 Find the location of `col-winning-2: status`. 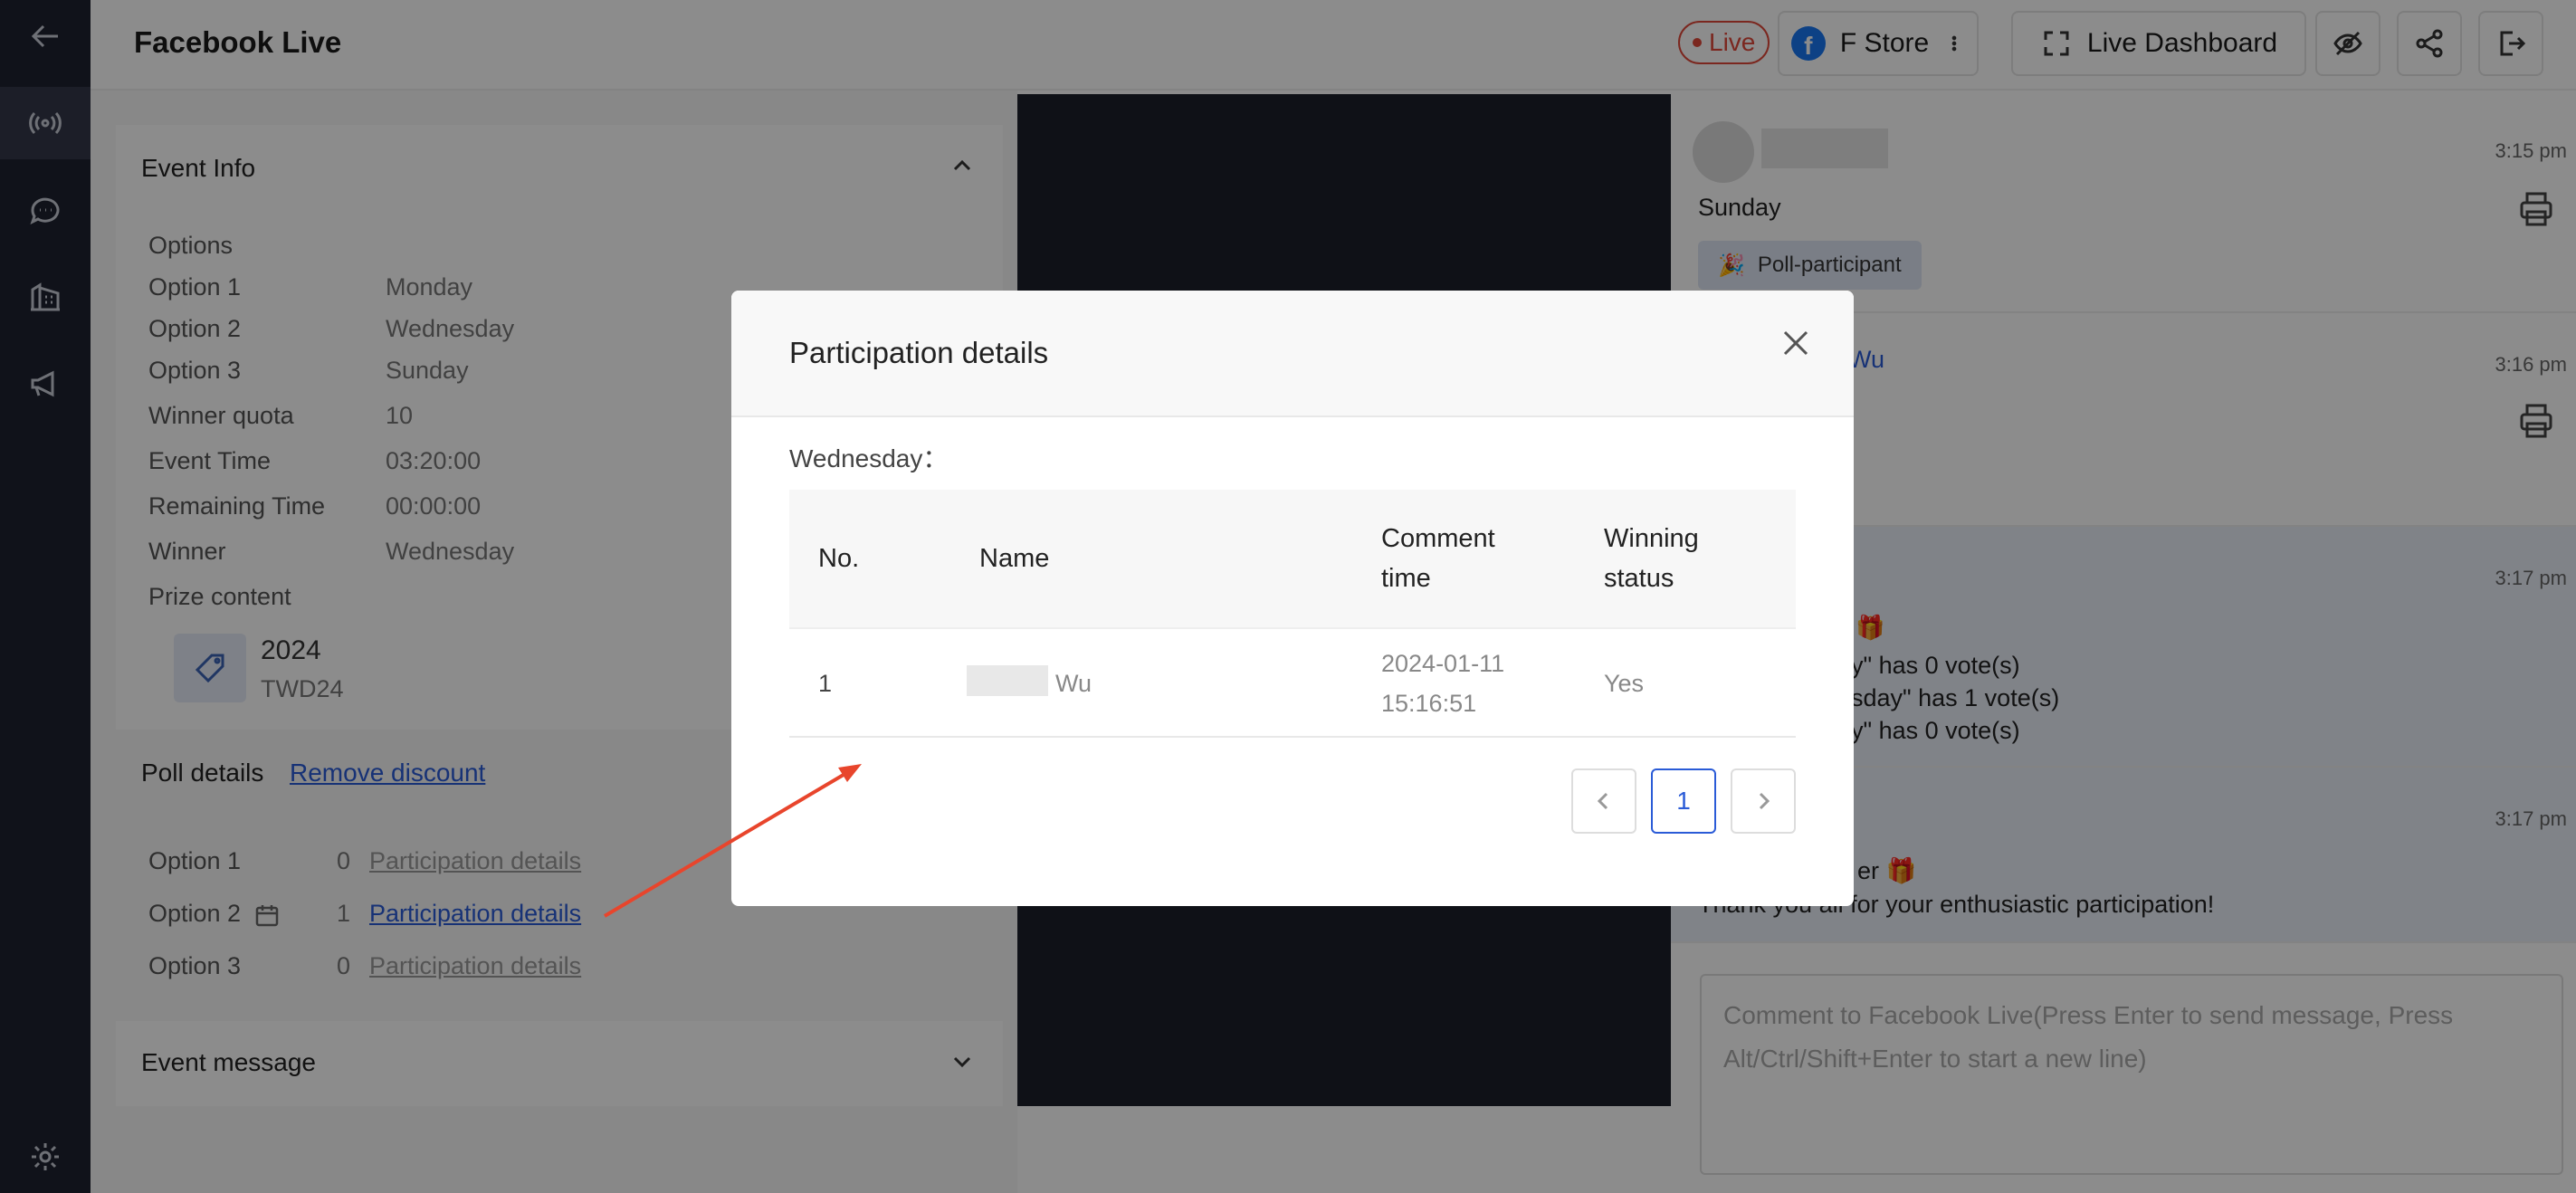

col-winning-2: status is located at coordinates (1639, 579).